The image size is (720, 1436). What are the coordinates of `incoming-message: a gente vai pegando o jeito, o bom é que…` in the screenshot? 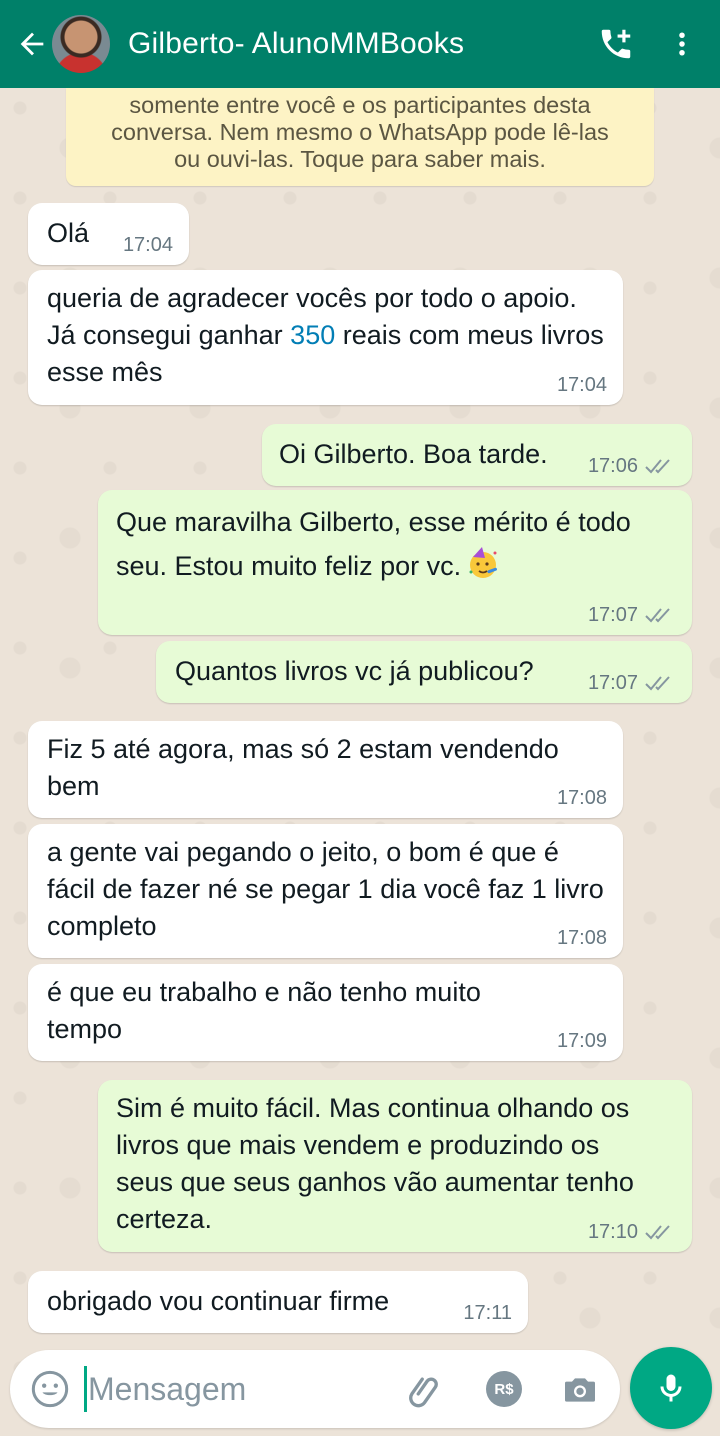 It's located at (325, 891).